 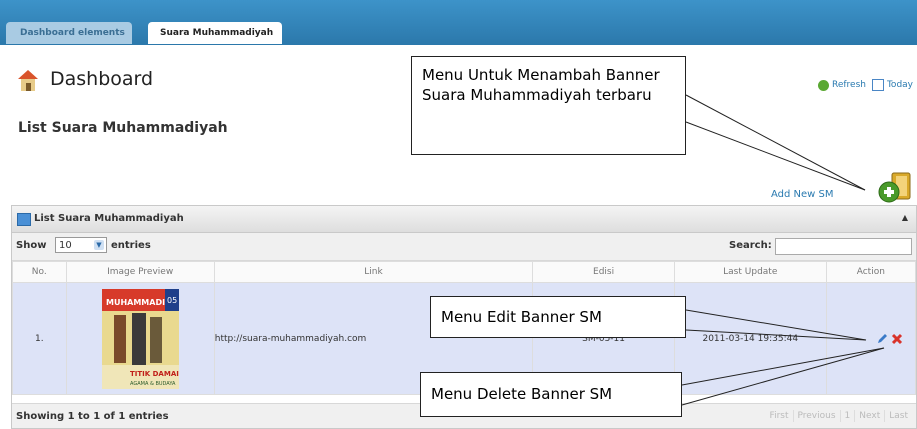 I want to click on add-new-sm-link: Add New SM, so click(x=802, y=194).